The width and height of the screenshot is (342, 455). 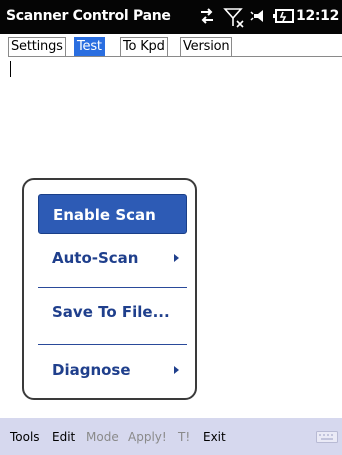 What do you see at coordinates (10, 69) in the screenshot?
I see `text-cursor` at bounding box center [10, 69].